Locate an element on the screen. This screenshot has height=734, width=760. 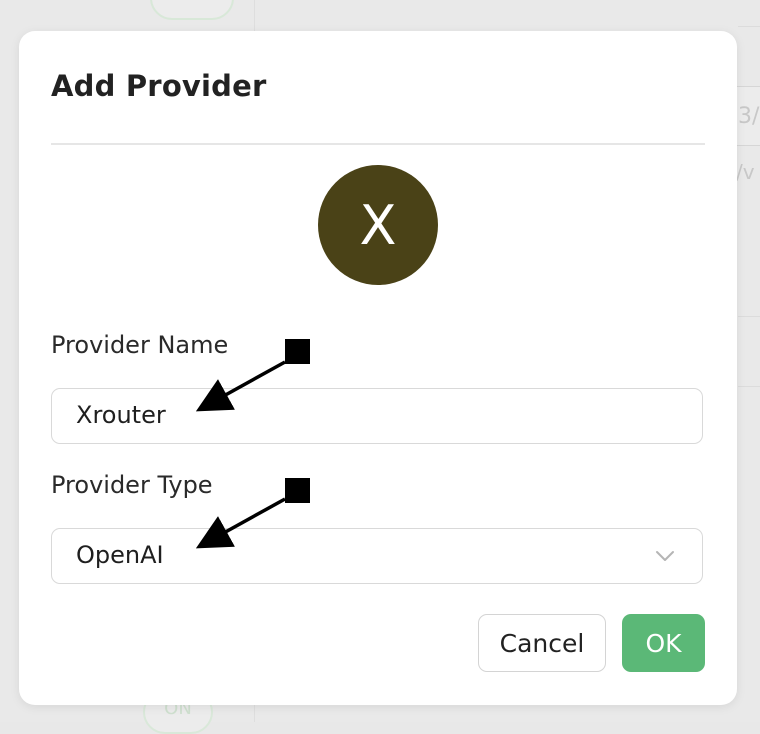
provider-avatar: X is located at coordinates (378, 225).